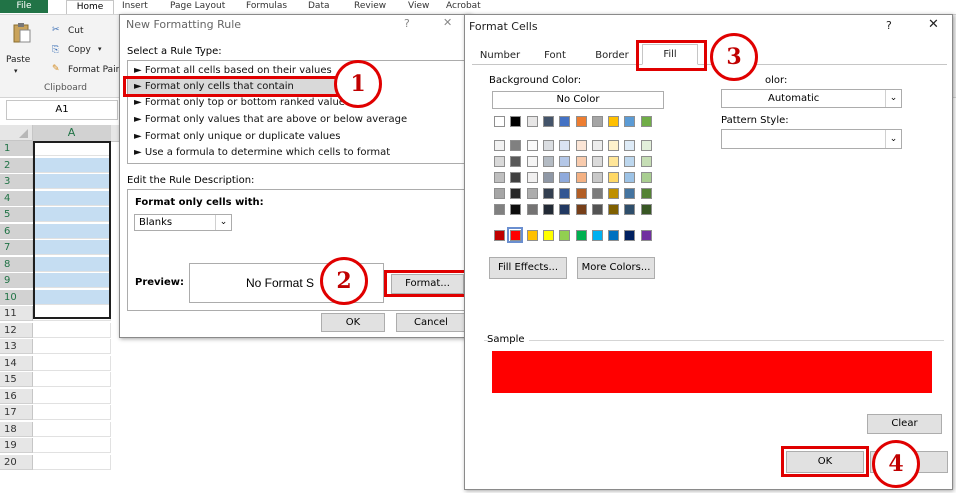 This screenshot has height=493, width=956. I want to click on tab-view: View, so click(418, 6).